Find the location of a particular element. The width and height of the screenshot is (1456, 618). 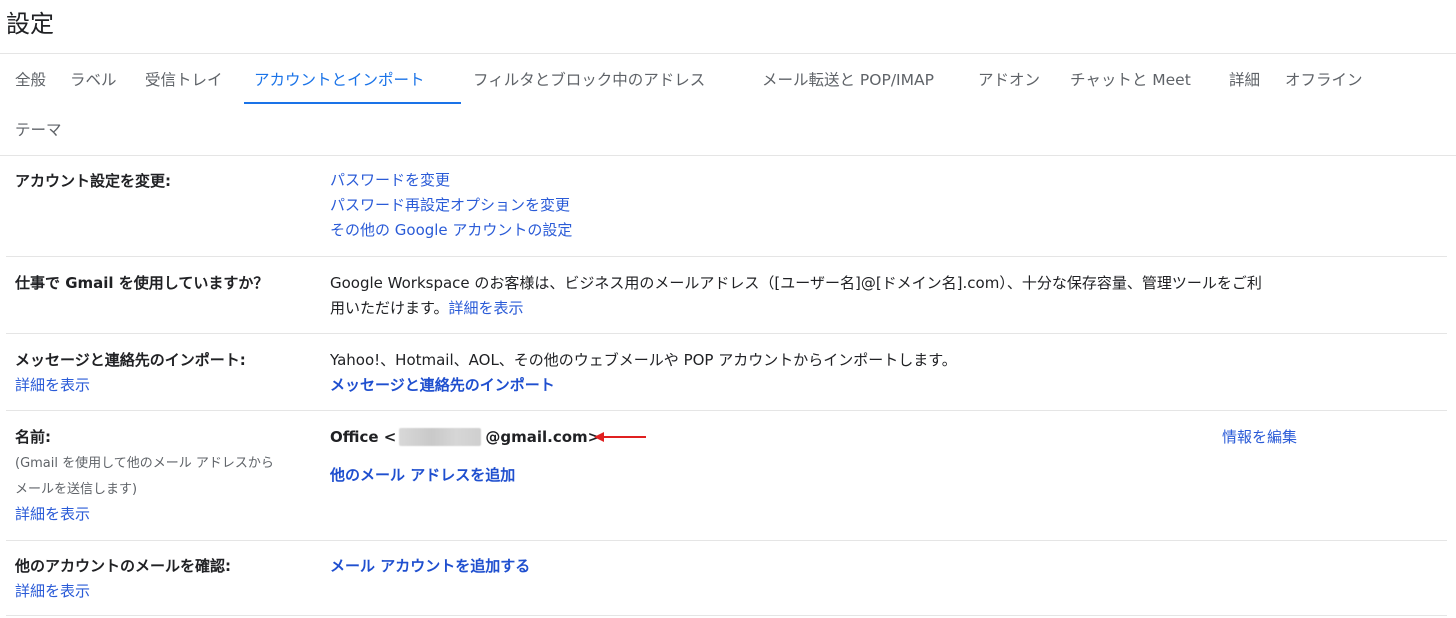

import-label: メッセージと連絡先のインポート: is located at coordinates (130, 360).